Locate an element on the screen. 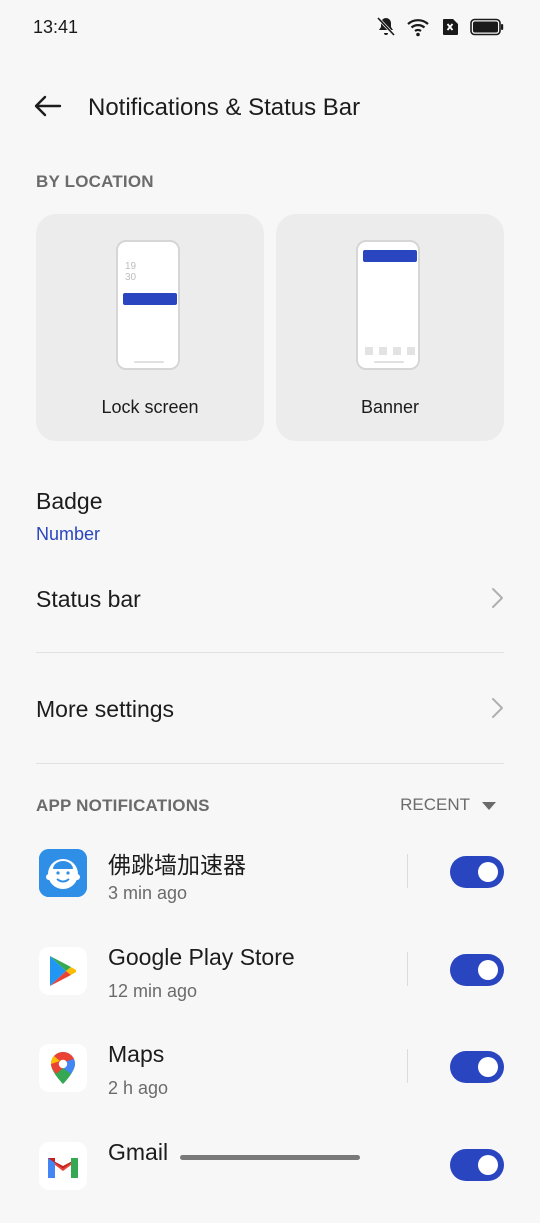 Image resolution: width=540 pixels, height=1223 pixels. battery-icon is located at coordinates (487, 29).